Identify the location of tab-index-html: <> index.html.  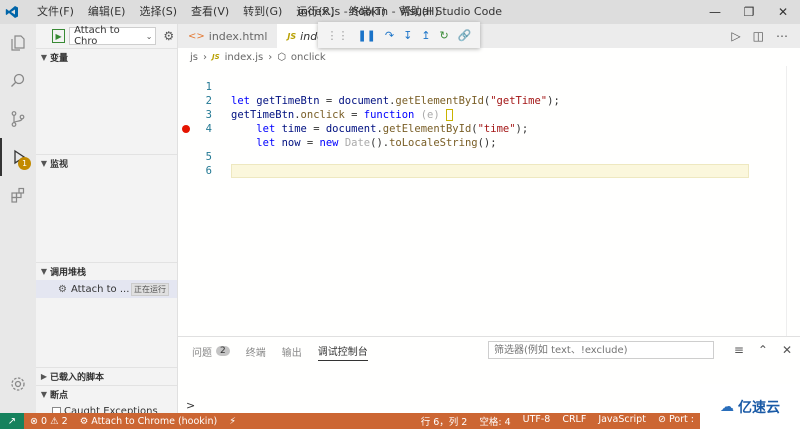
(227, 36).